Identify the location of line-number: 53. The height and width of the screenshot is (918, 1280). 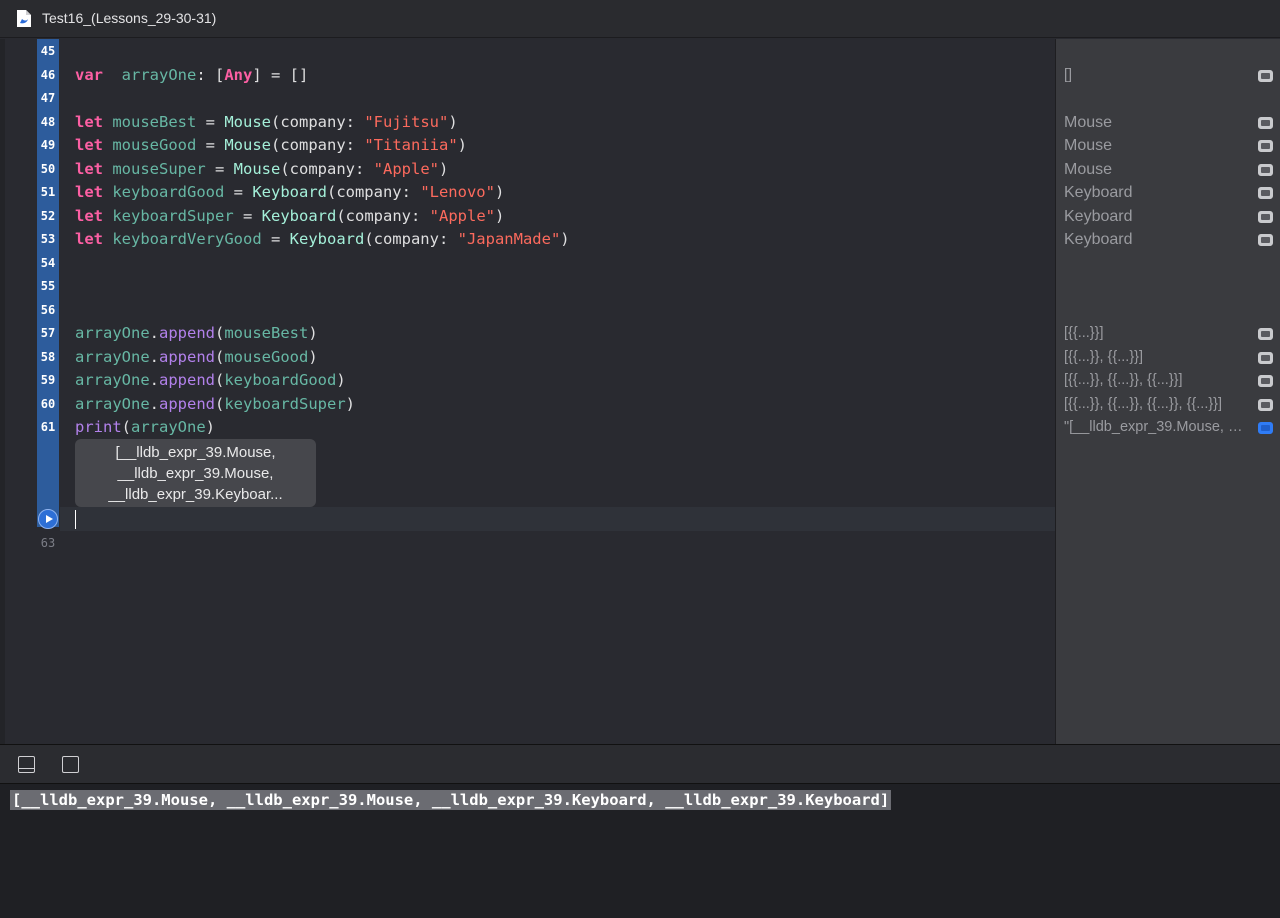
(48, 239).